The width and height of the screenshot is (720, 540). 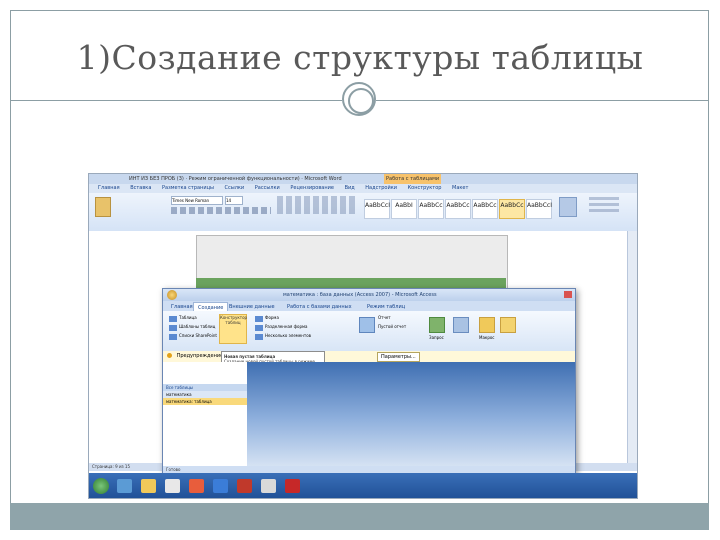 What do you see at coordinates (172, 295) in the screenshot?
I see `office-button-icon` at bounding box center [172, 295].